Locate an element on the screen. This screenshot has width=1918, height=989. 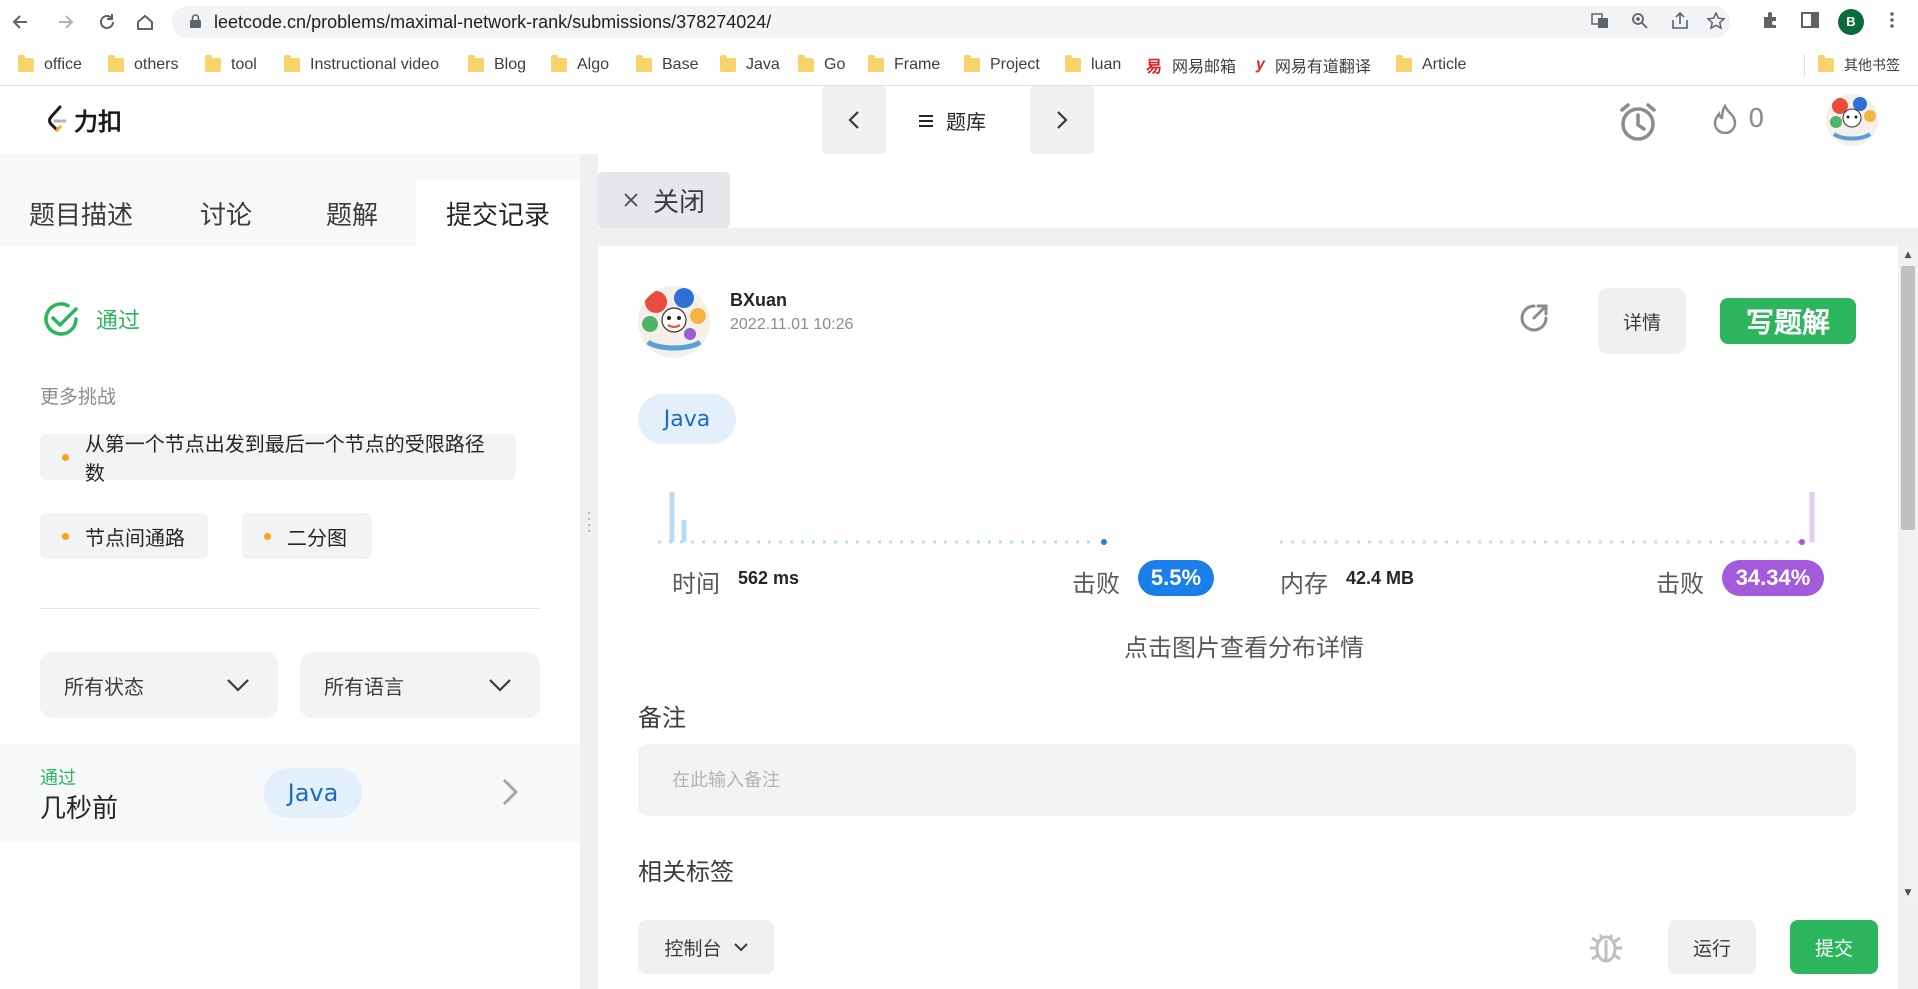
side-panel-icon is located at coordinates (1810, 22).